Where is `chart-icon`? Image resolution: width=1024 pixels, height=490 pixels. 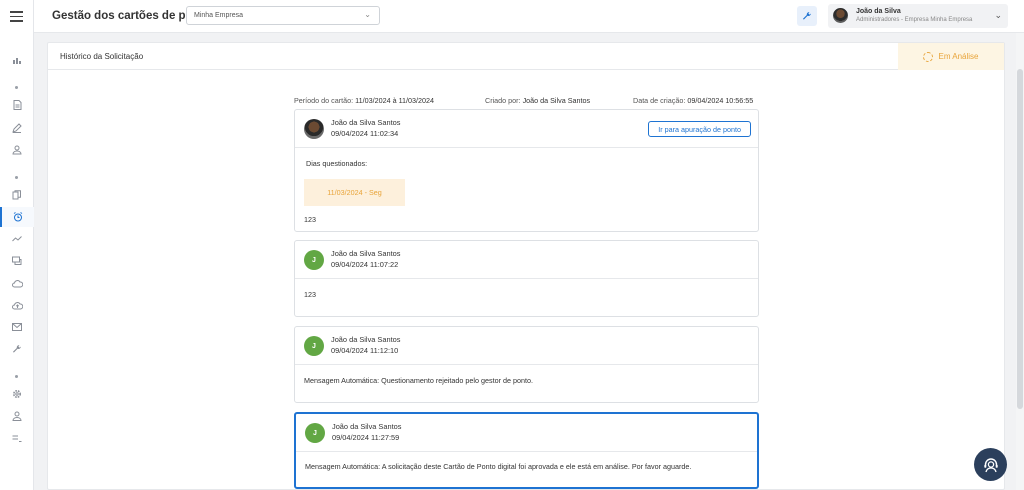 chart-icon is located at coordinates (17, 60).